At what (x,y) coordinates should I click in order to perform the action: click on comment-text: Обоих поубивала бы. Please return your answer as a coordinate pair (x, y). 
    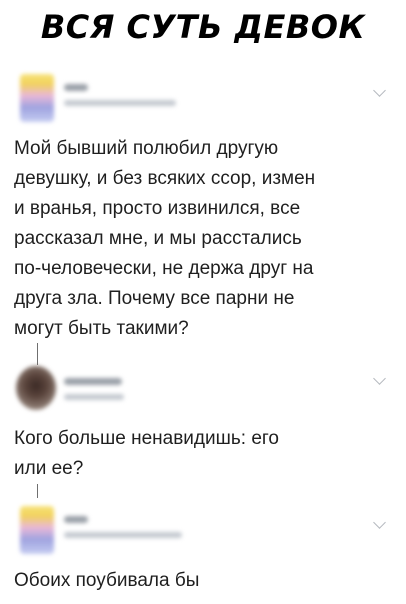
    Looking at the image, I should click on (107, 580).